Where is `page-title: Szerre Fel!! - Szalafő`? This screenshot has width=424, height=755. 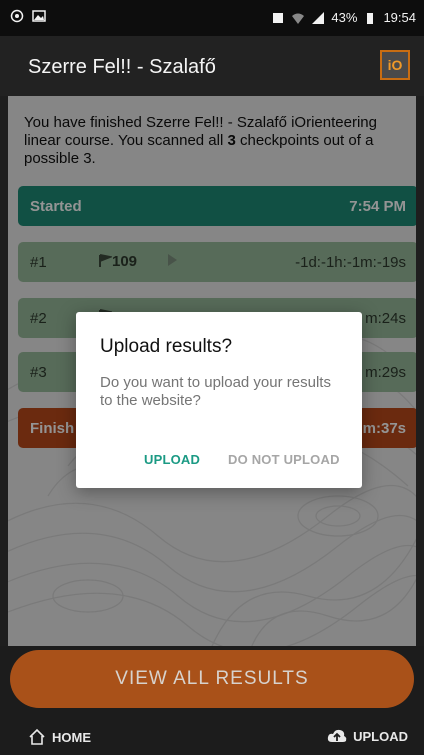
page-title: Szerre Fel!! - Szalafő is located at coordinates (122, 67).